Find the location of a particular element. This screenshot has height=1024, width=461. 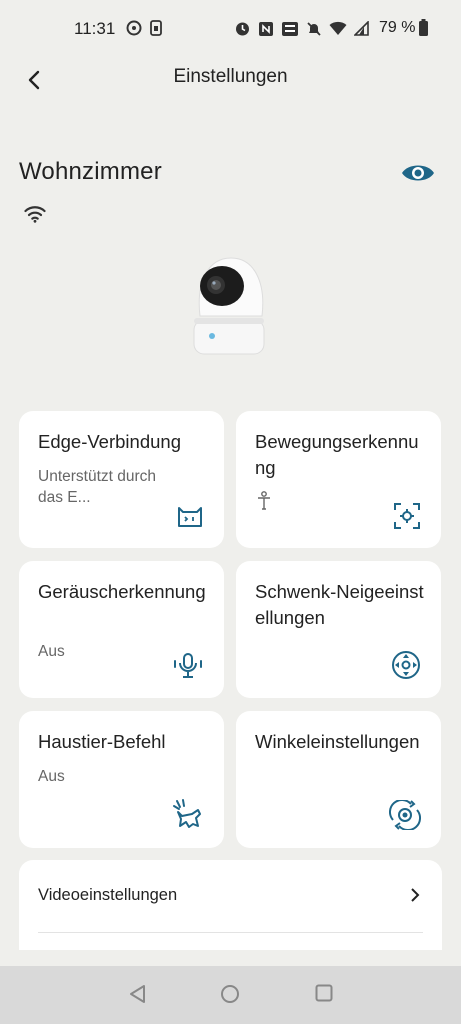

cell-signal-icon is located at coordinates (361, 28).